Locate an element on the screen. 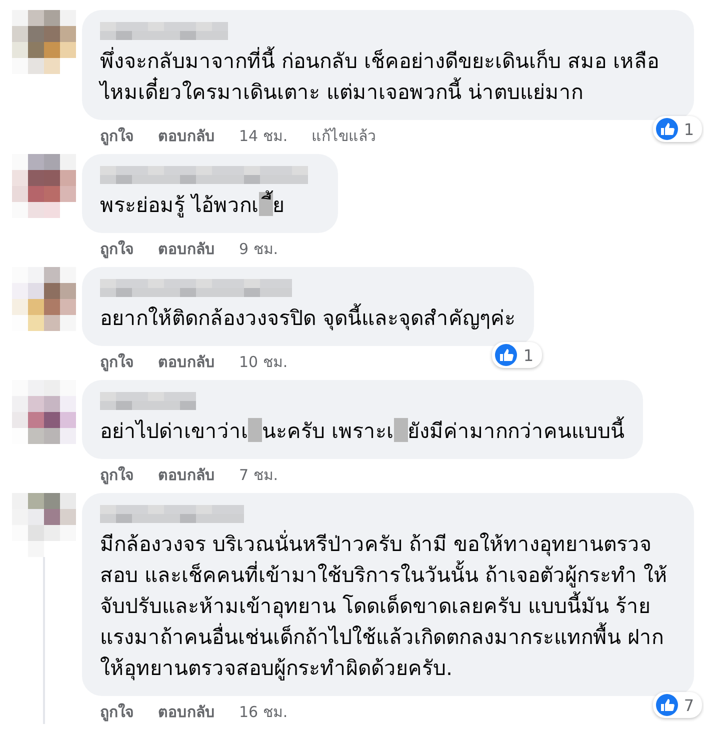  timestamp: 16 ชม. is located at coordinates (263, 712).